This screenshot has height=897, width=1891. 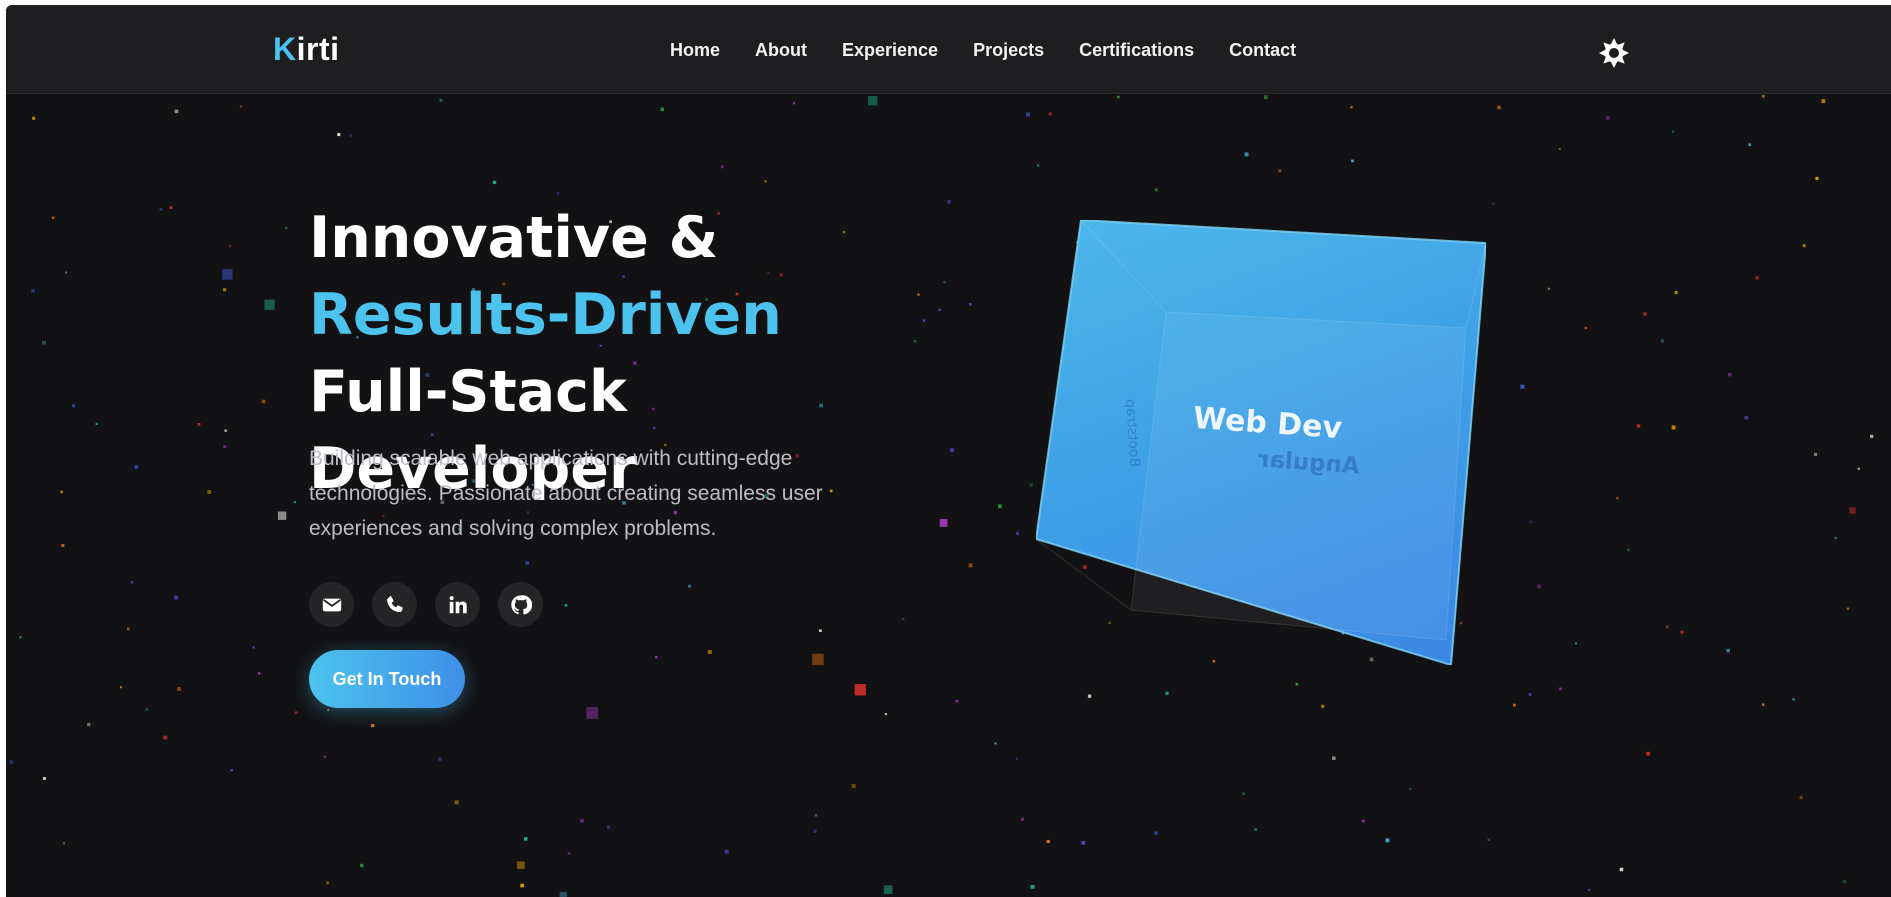 What do you see at coordinates (457, 604) in the screenshot?
I see `linkedin-button` at bounding box center [457, 604].